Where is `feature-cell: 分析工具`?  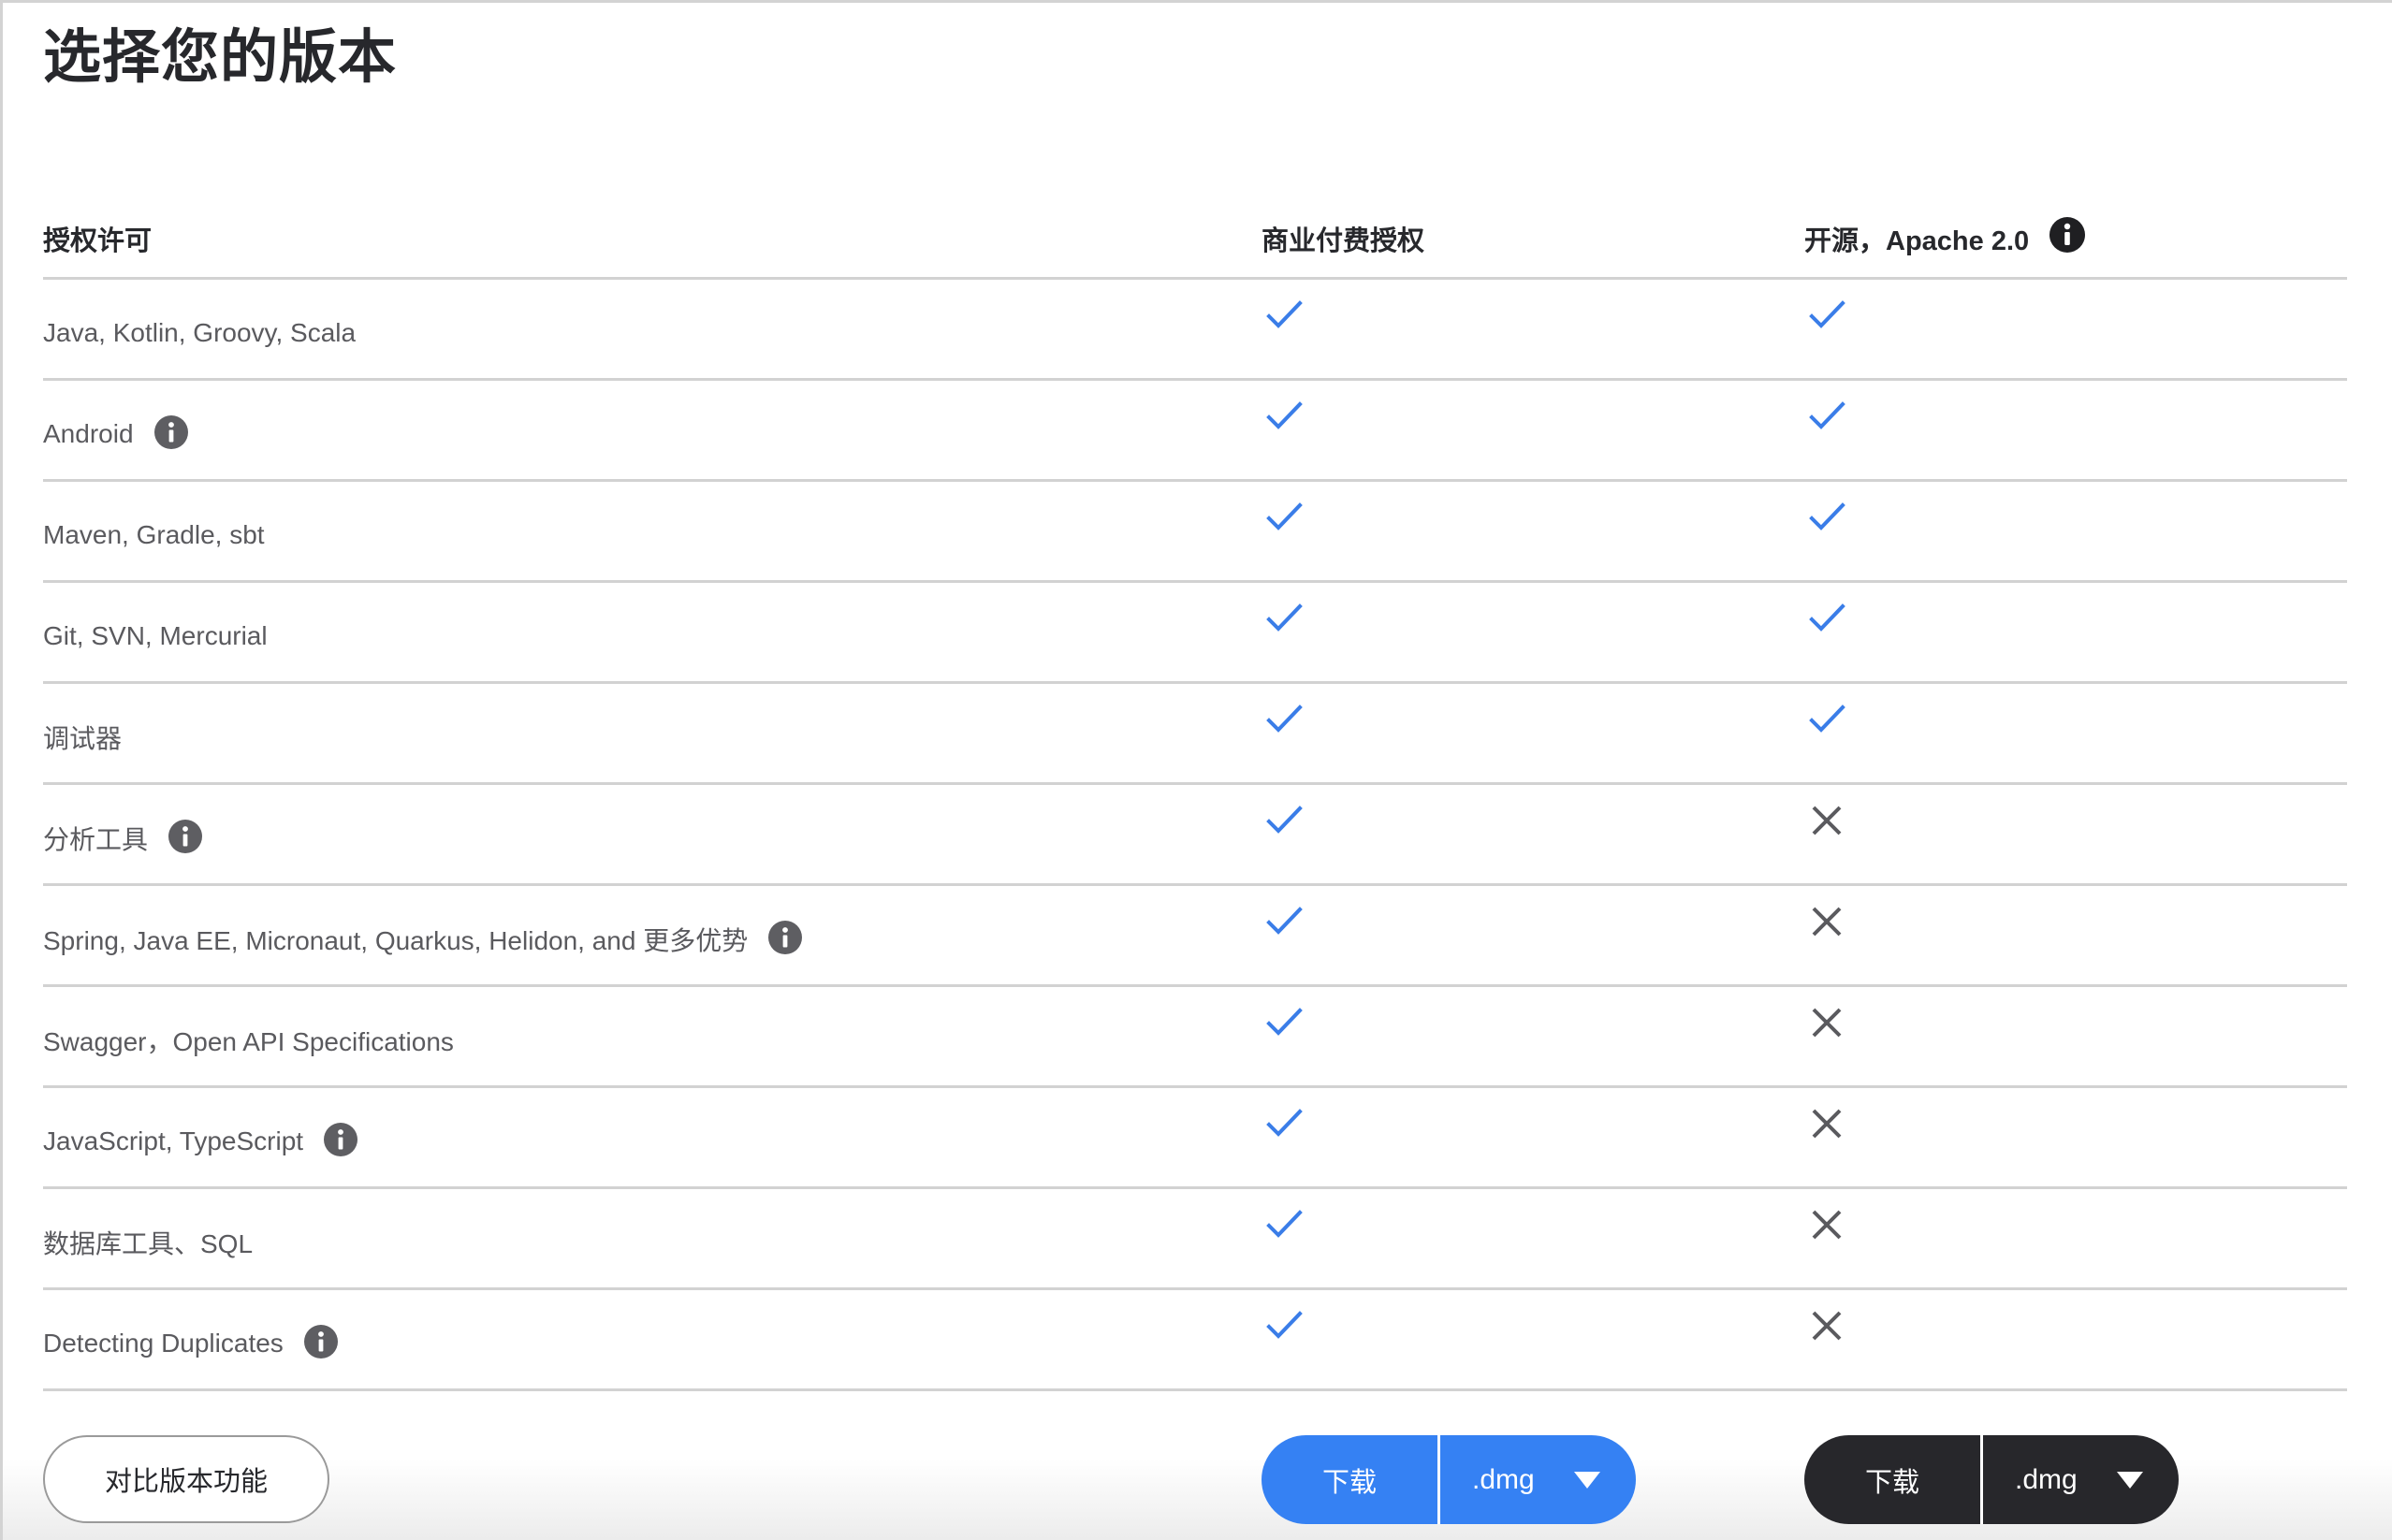 feature-cell: 分析工具 is located at coordinates (123, 834).